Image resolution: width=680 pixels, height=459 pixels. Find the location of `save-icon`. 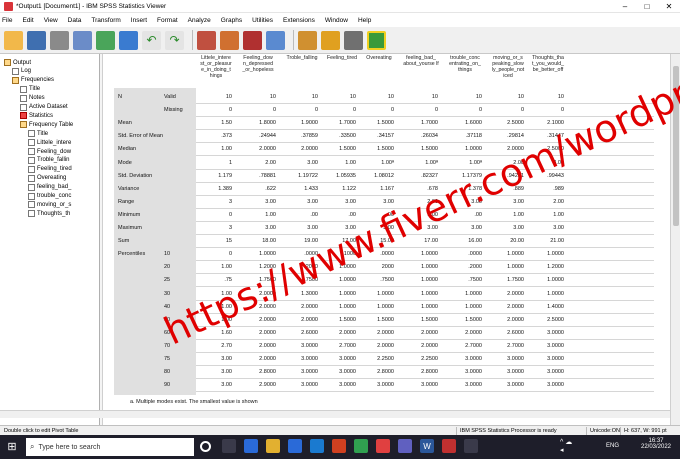

save-icon is located at coordinates (36, 40).